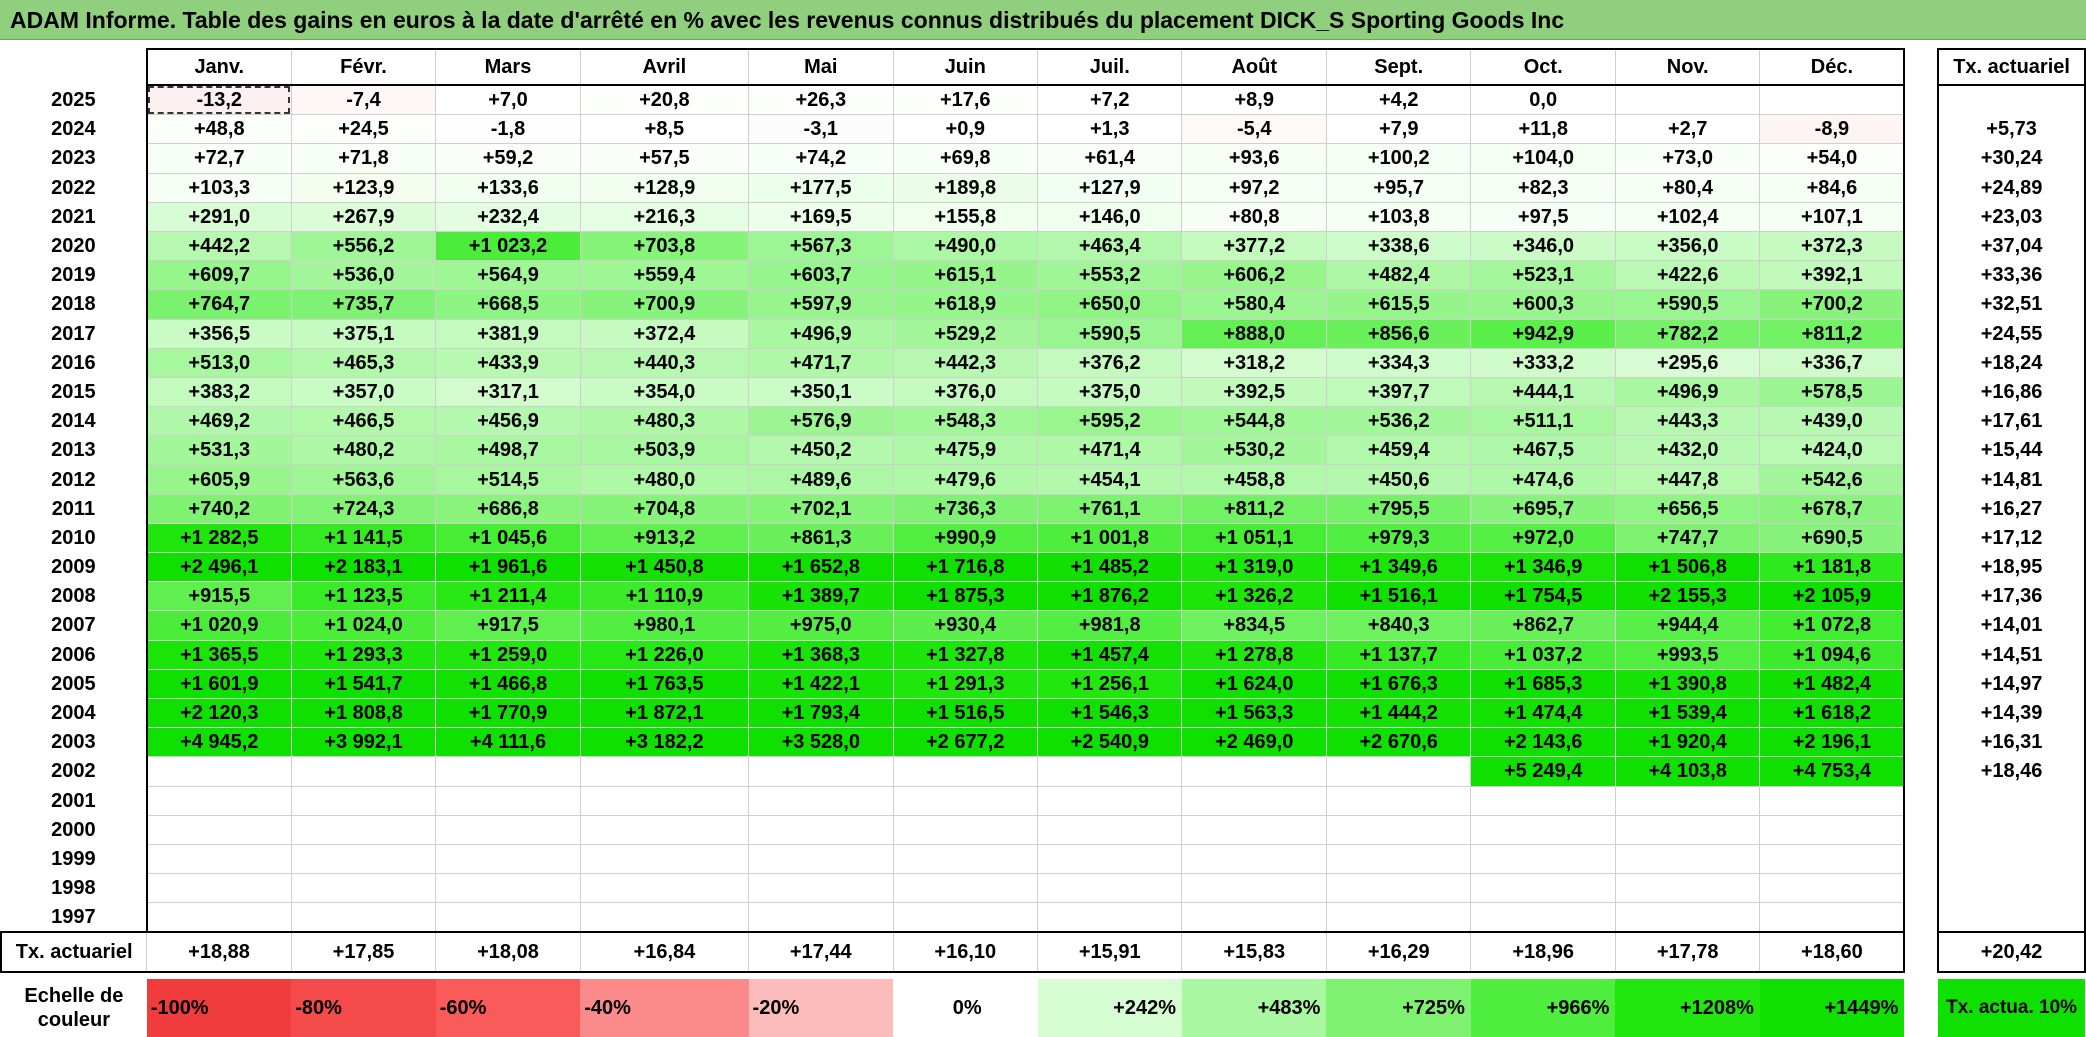 The width and height of the screenshot is (2086, 1037). Describe the element at coordinates (73, 508) in the screenshot. I see `year-label: 2011` at that location.